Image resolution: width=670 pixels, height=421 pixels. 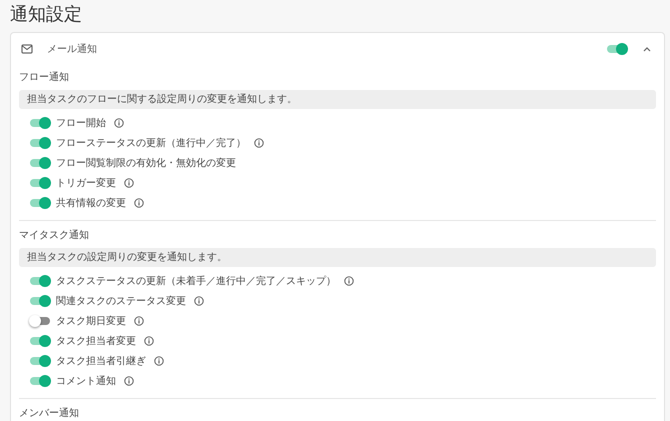 I want to click on setting-label: タスク期日変更, so click(x=91, y=321).